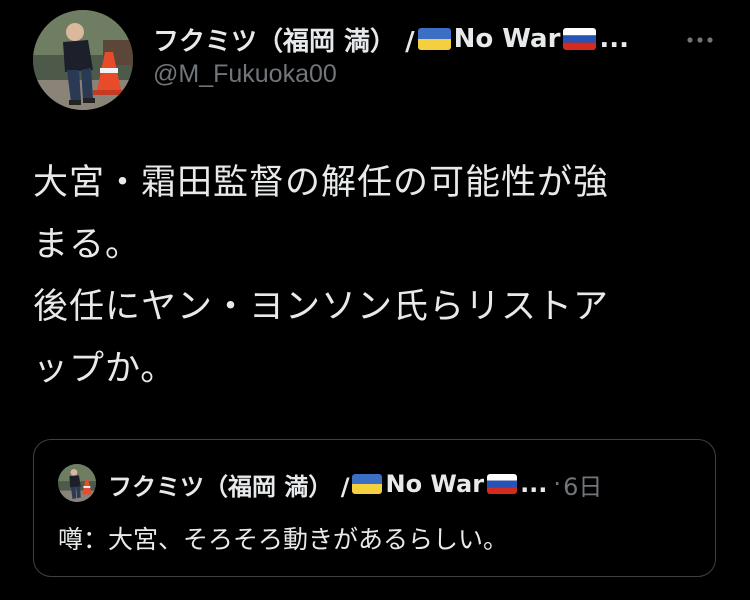  Describe the element at coordinates (105, 369) in the screenshot. I see `tweet-body-line: ップか。` at that location.